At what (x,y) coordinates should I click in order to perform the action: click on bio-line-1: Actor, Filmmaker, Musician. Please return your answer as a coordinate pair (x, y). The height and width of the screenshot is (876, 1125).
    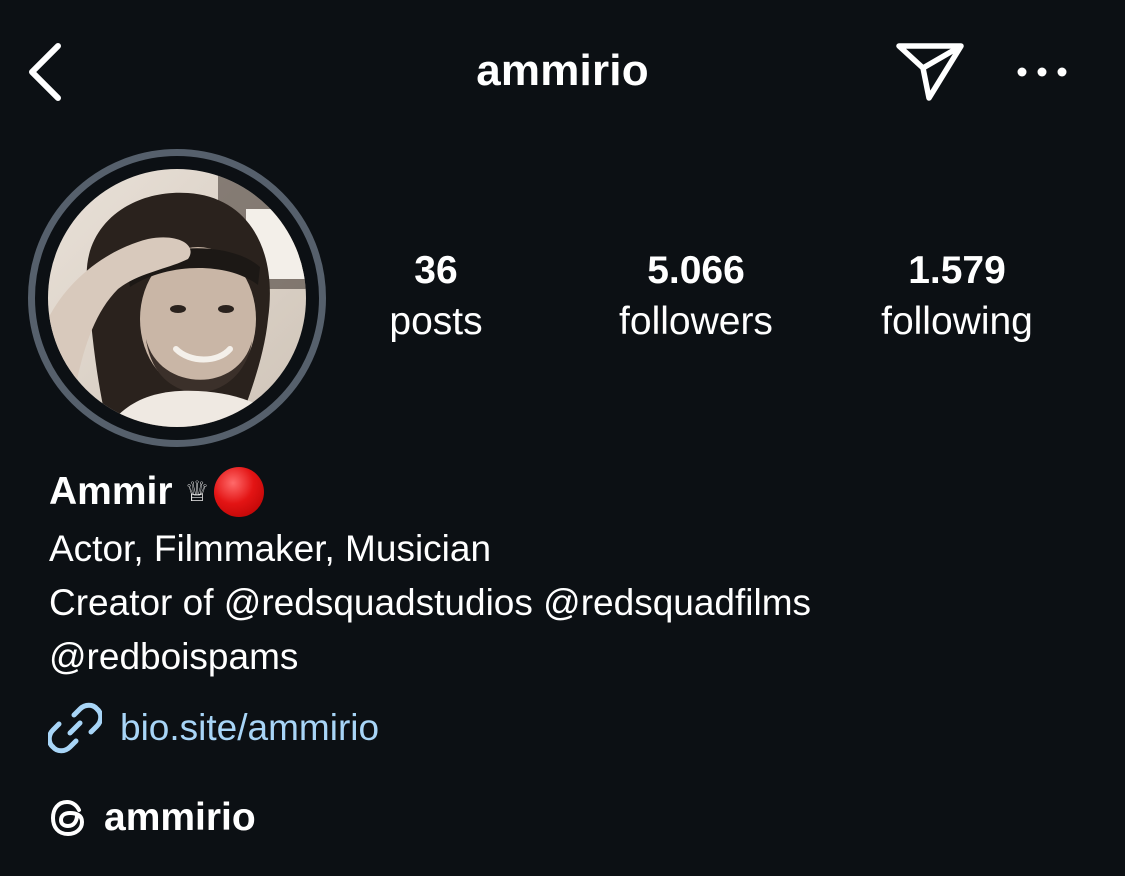
    Looking at the image, I should click on (270, 548).